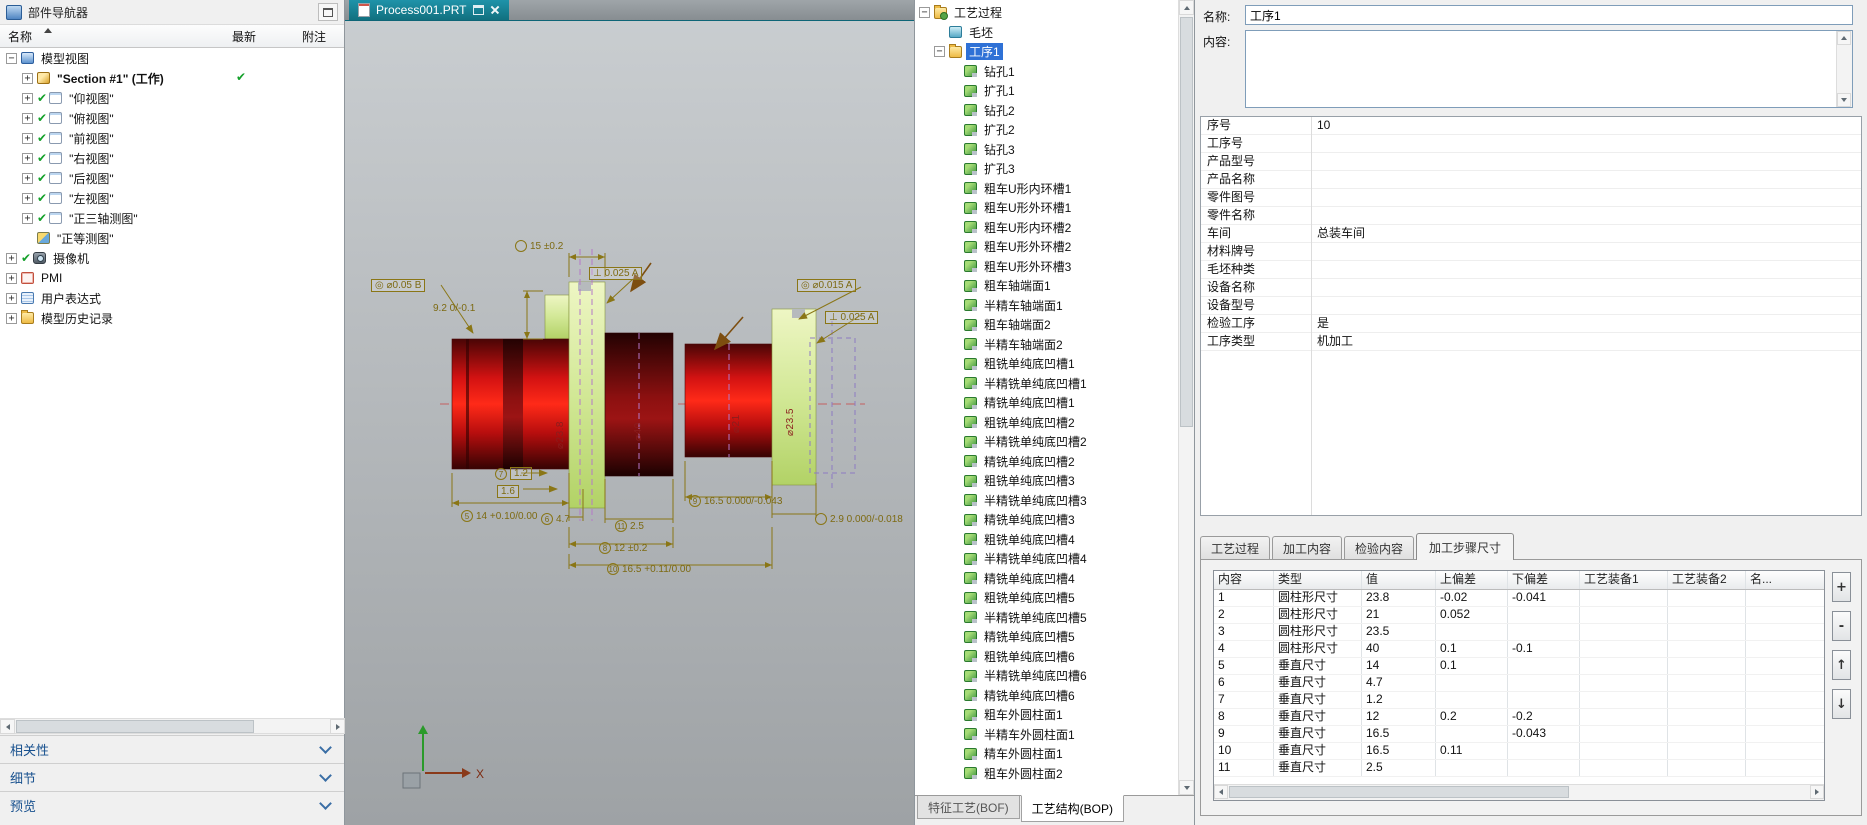 Image resolution: width=1867 pixels, height=825 pixels. What do you see at coordinates (172, 318) in the screenshot?
I see `part-tree-row: + 模型历史记录` at bounding box center [172, 318].